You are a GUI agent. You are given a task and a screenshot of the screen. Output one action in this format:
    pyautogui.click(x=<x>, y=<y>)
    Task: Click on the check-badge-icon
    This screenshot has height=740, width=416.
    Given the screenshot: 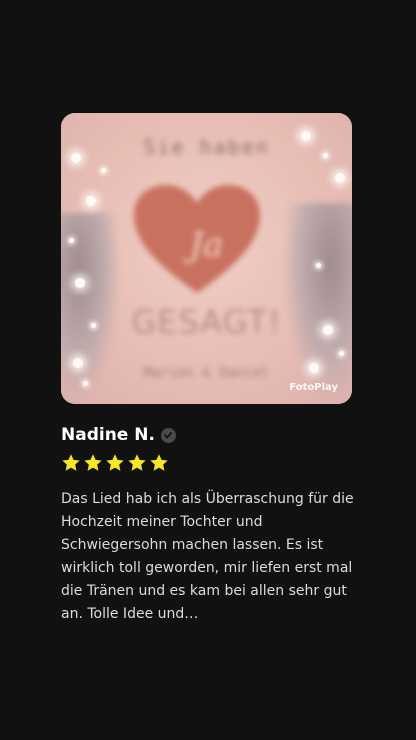 What is the action you would take?
    pyautogui.click(x=168, y=435)
    